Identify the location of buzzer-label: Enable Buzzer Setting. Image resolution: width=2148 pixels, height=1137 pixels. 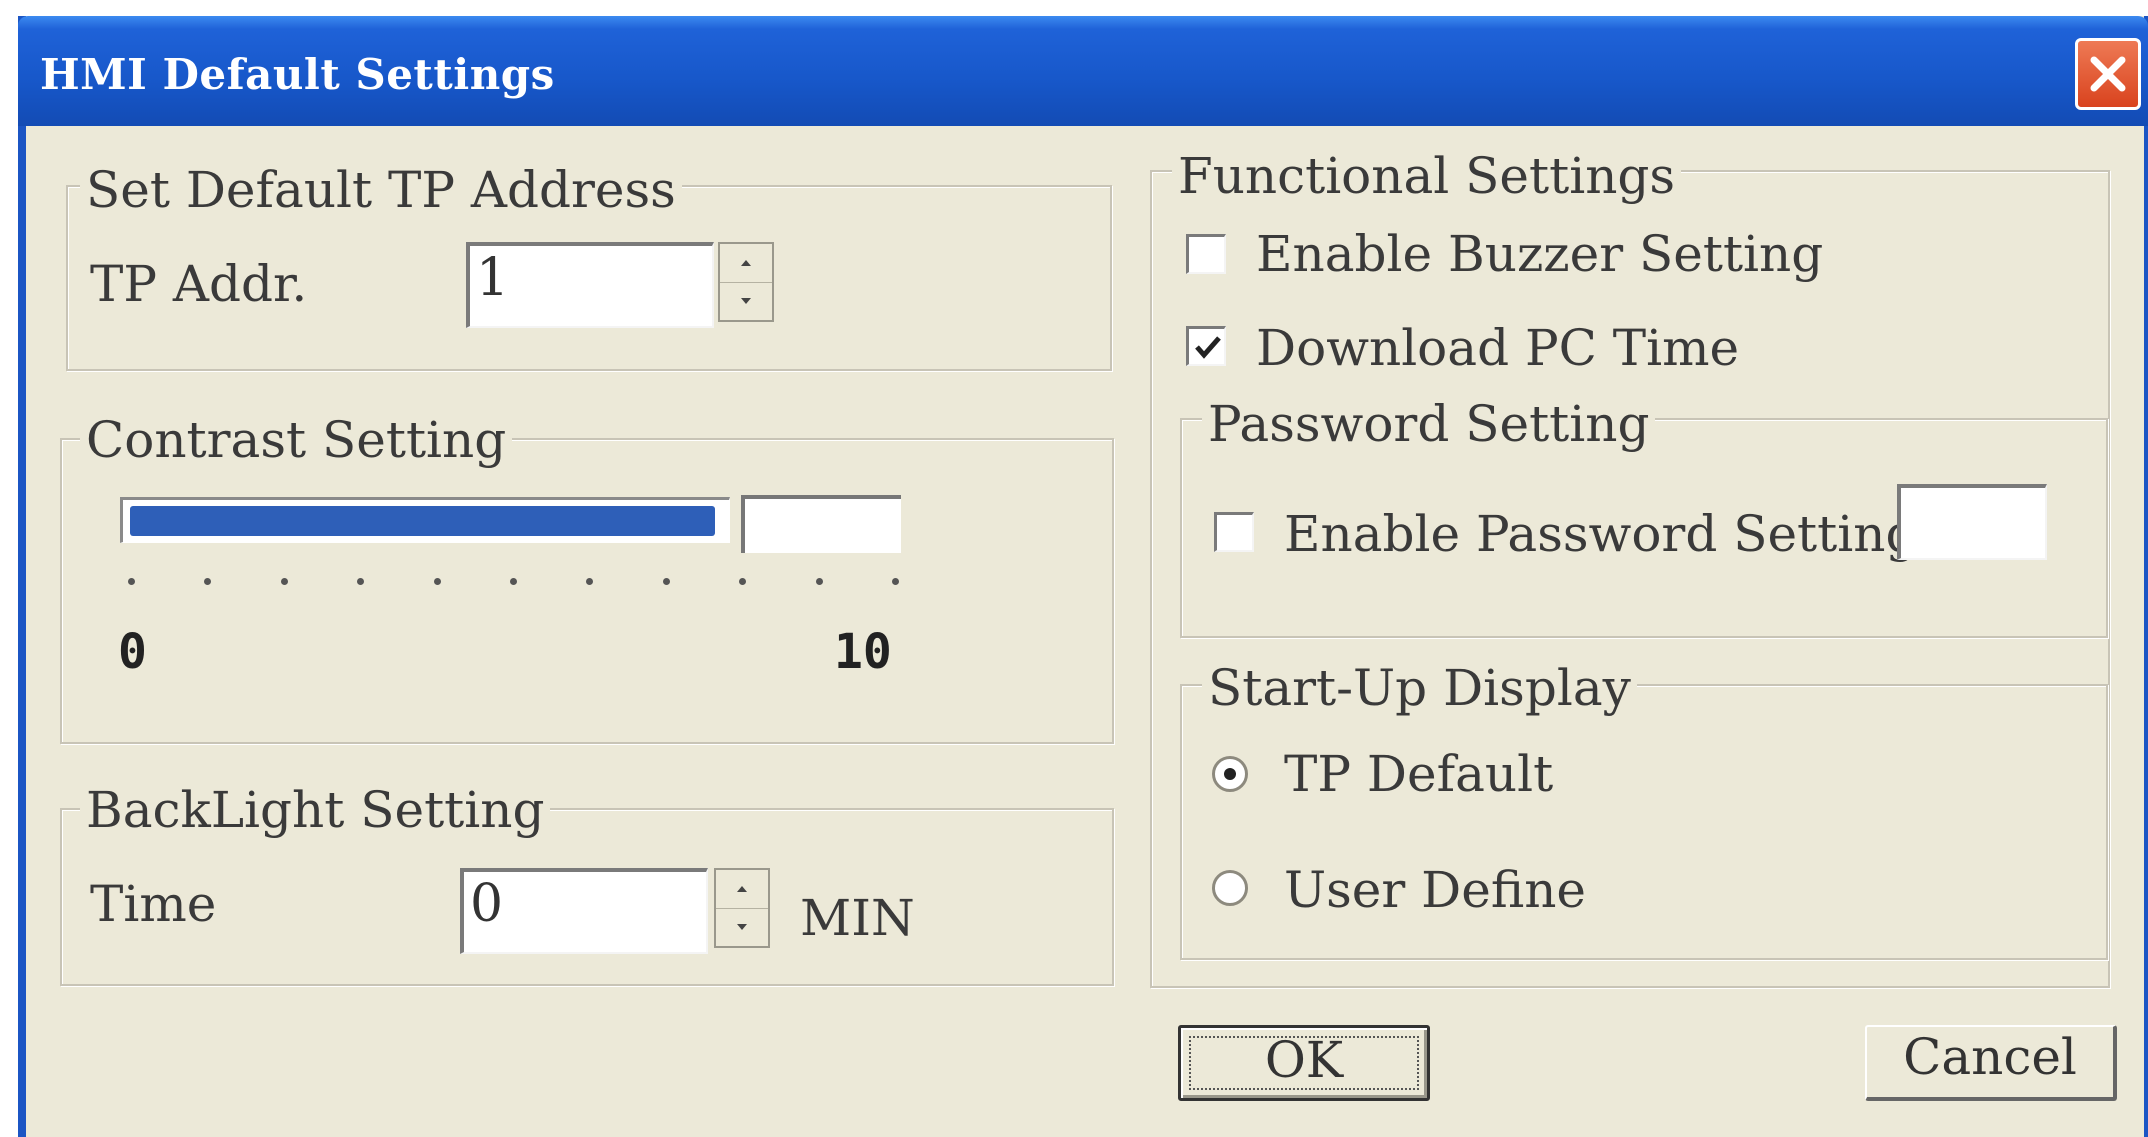
(1540, 254).